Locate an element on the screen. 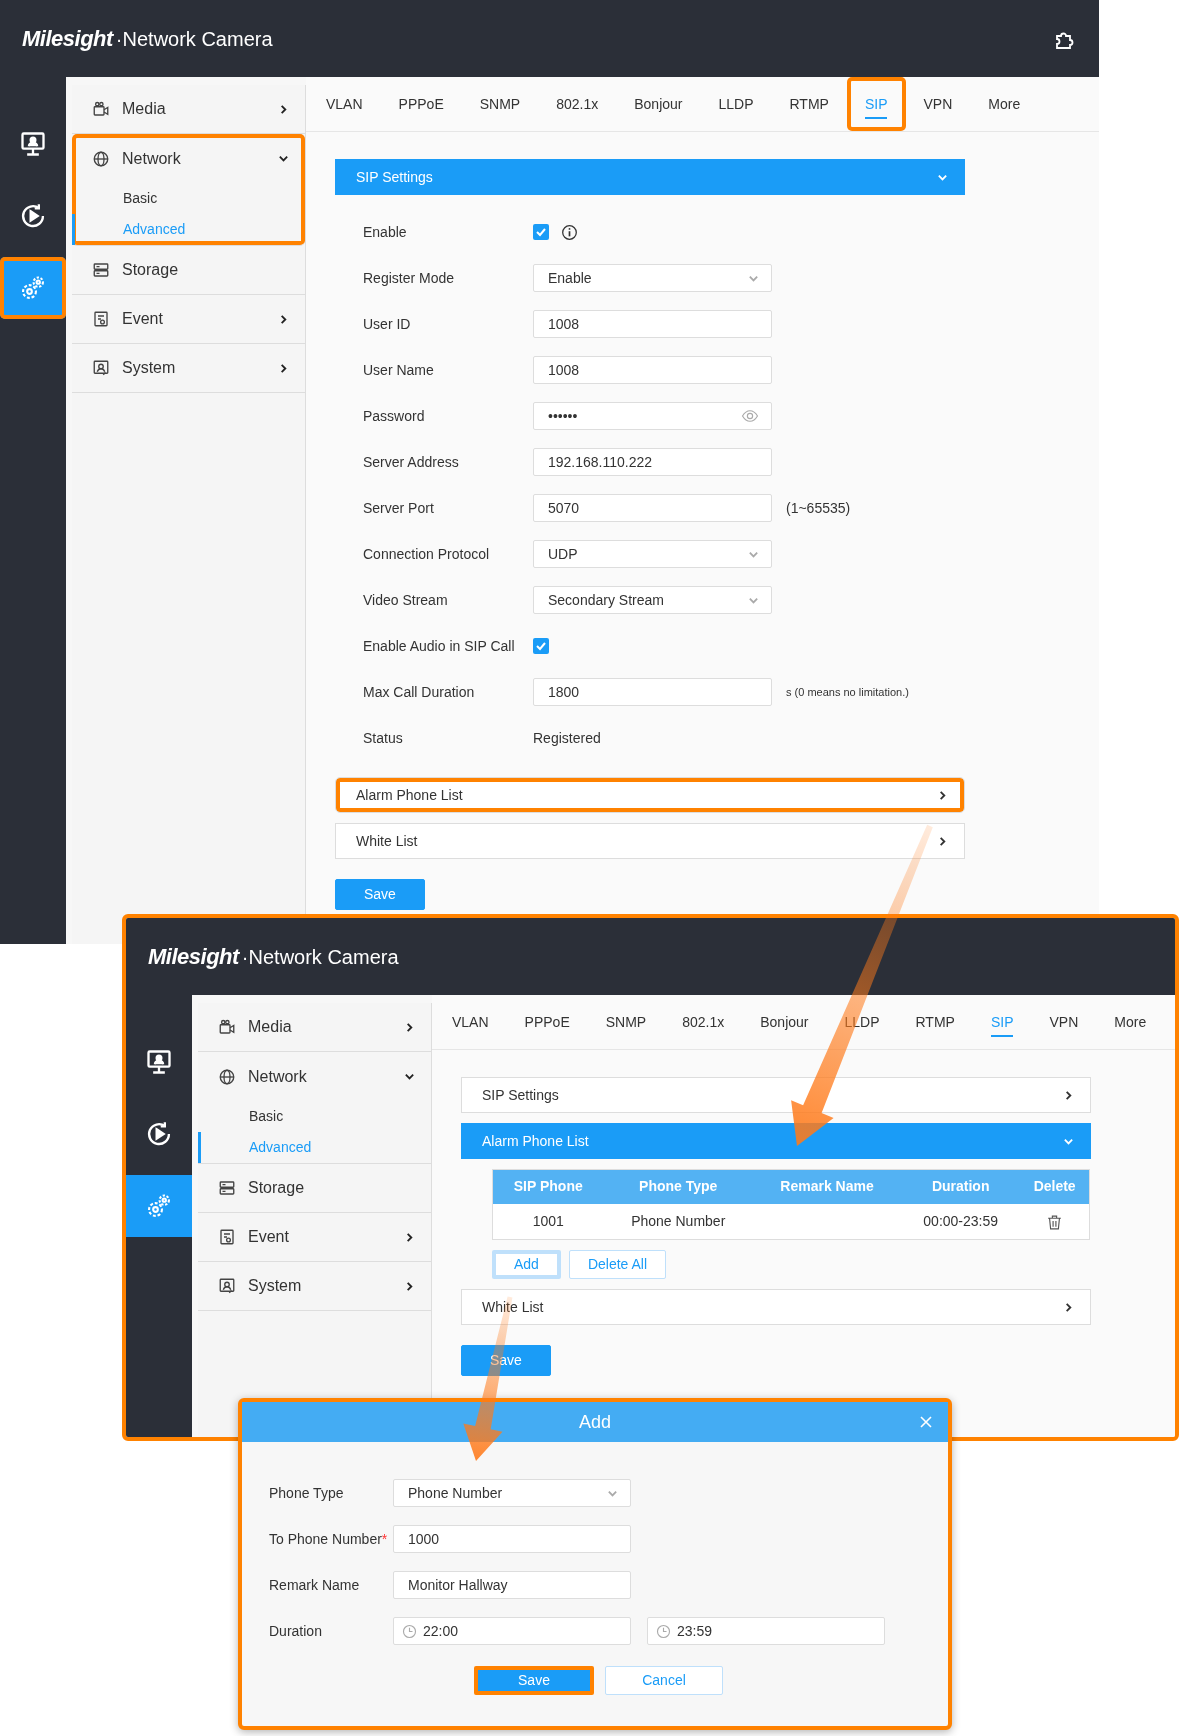 Image resolution: width=1183 pixels, height=1736 pixels. field-label: Connection Protocol is located at coordinates (426, 553).